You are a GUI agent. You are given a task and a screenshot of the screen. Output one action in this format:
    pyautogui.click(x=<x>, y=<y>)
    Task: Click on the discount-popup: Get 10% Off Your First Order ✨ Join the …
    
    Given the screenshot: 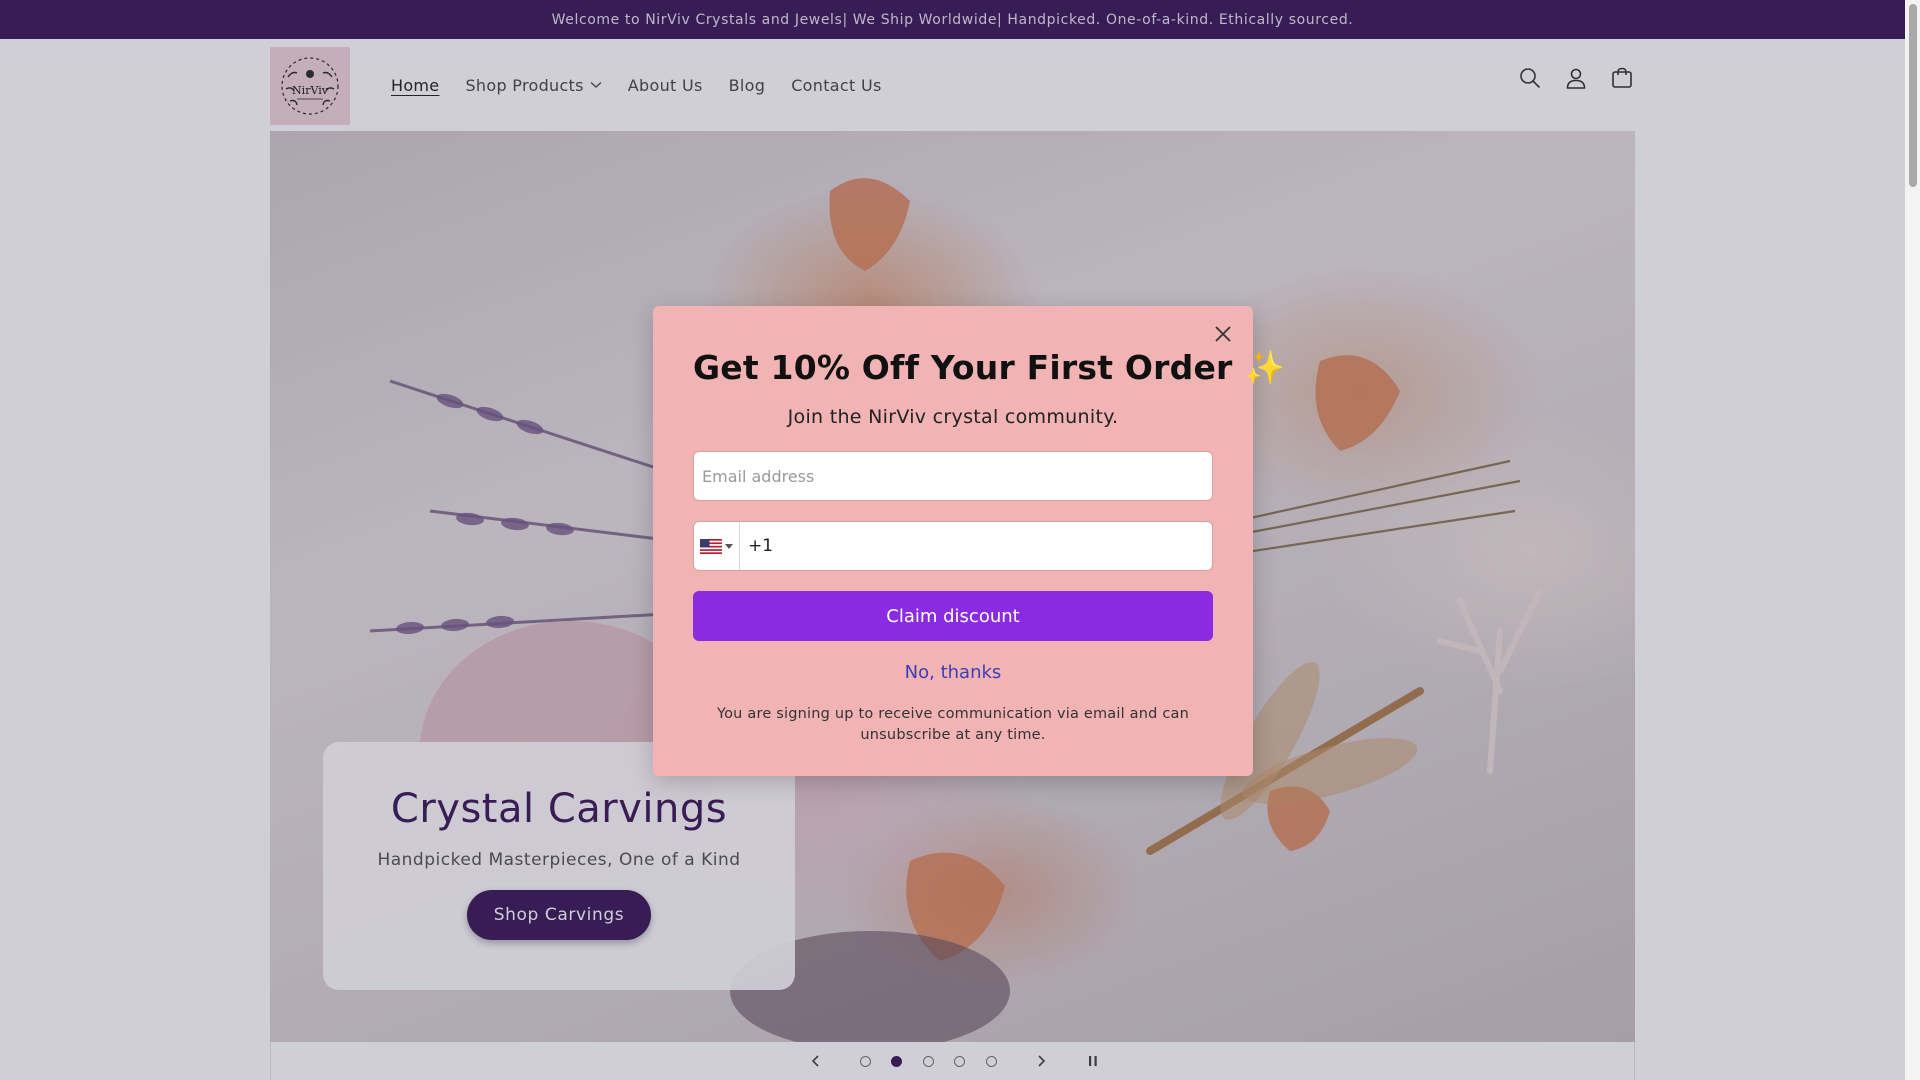 What is the action you would take?
    pyautogui.click(x=969, y=541)
    